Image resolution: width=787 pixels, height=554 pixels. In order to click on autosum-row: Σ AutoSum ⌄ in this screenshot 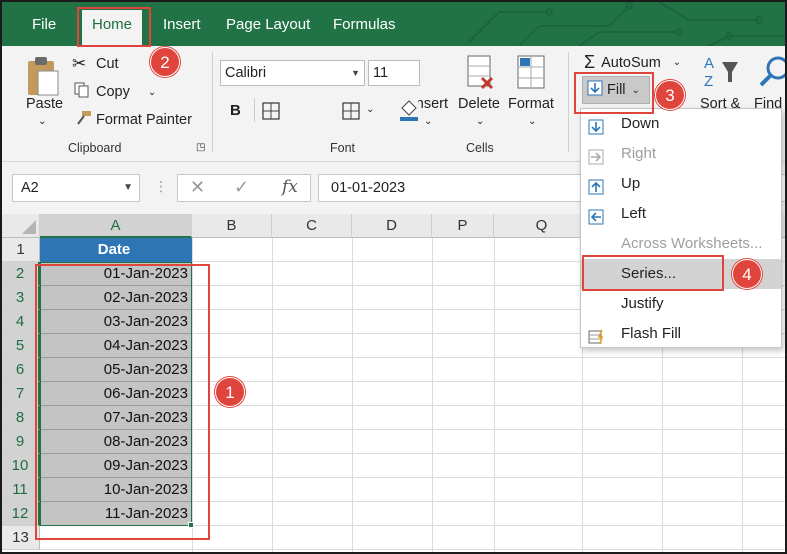, I will do `click(632, 62)`.